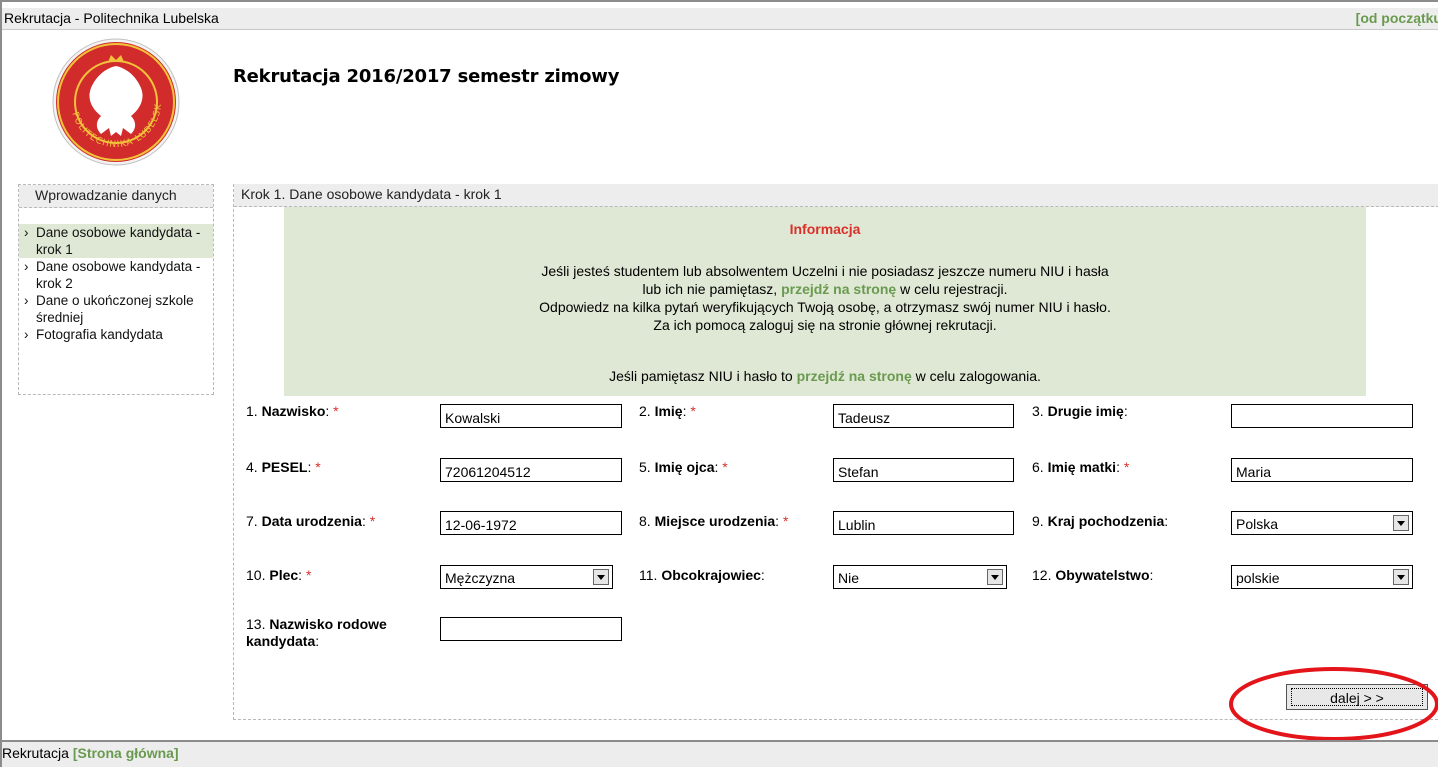 This screenshot has width=1438, height=767. I want to click on info-line-text: lub ich nie pamiętasz,, so click(710, 289).